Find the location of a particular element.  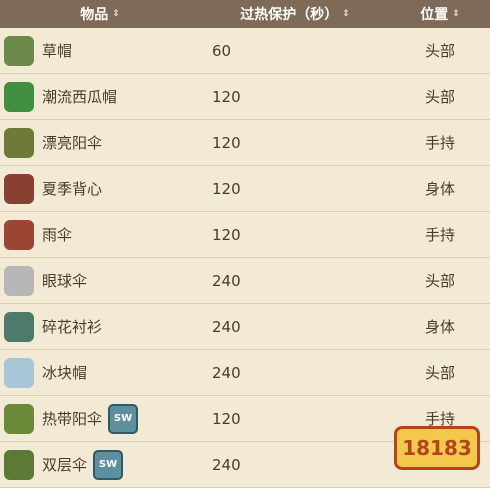

item-name: 草帽 is located at coordinates (57, 51).